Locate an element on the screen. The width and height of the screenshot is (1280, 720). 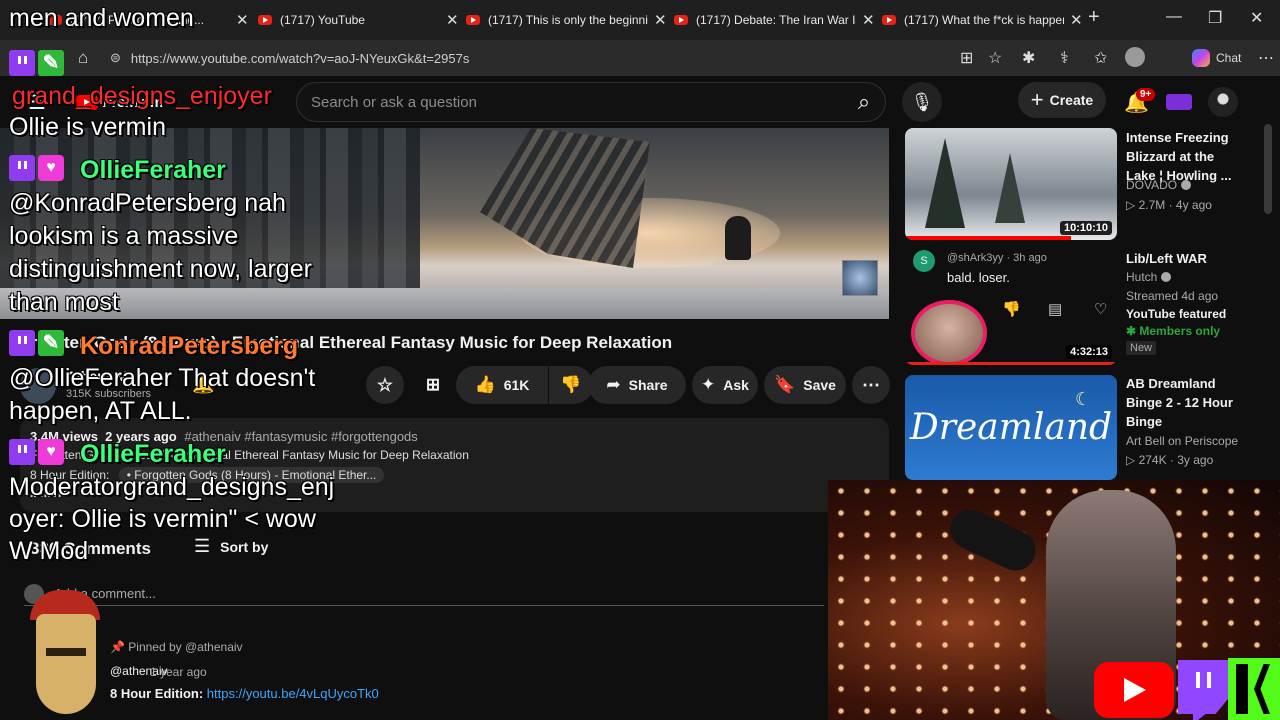
like-button: 👍 61K is located at coordinates (502, 385).